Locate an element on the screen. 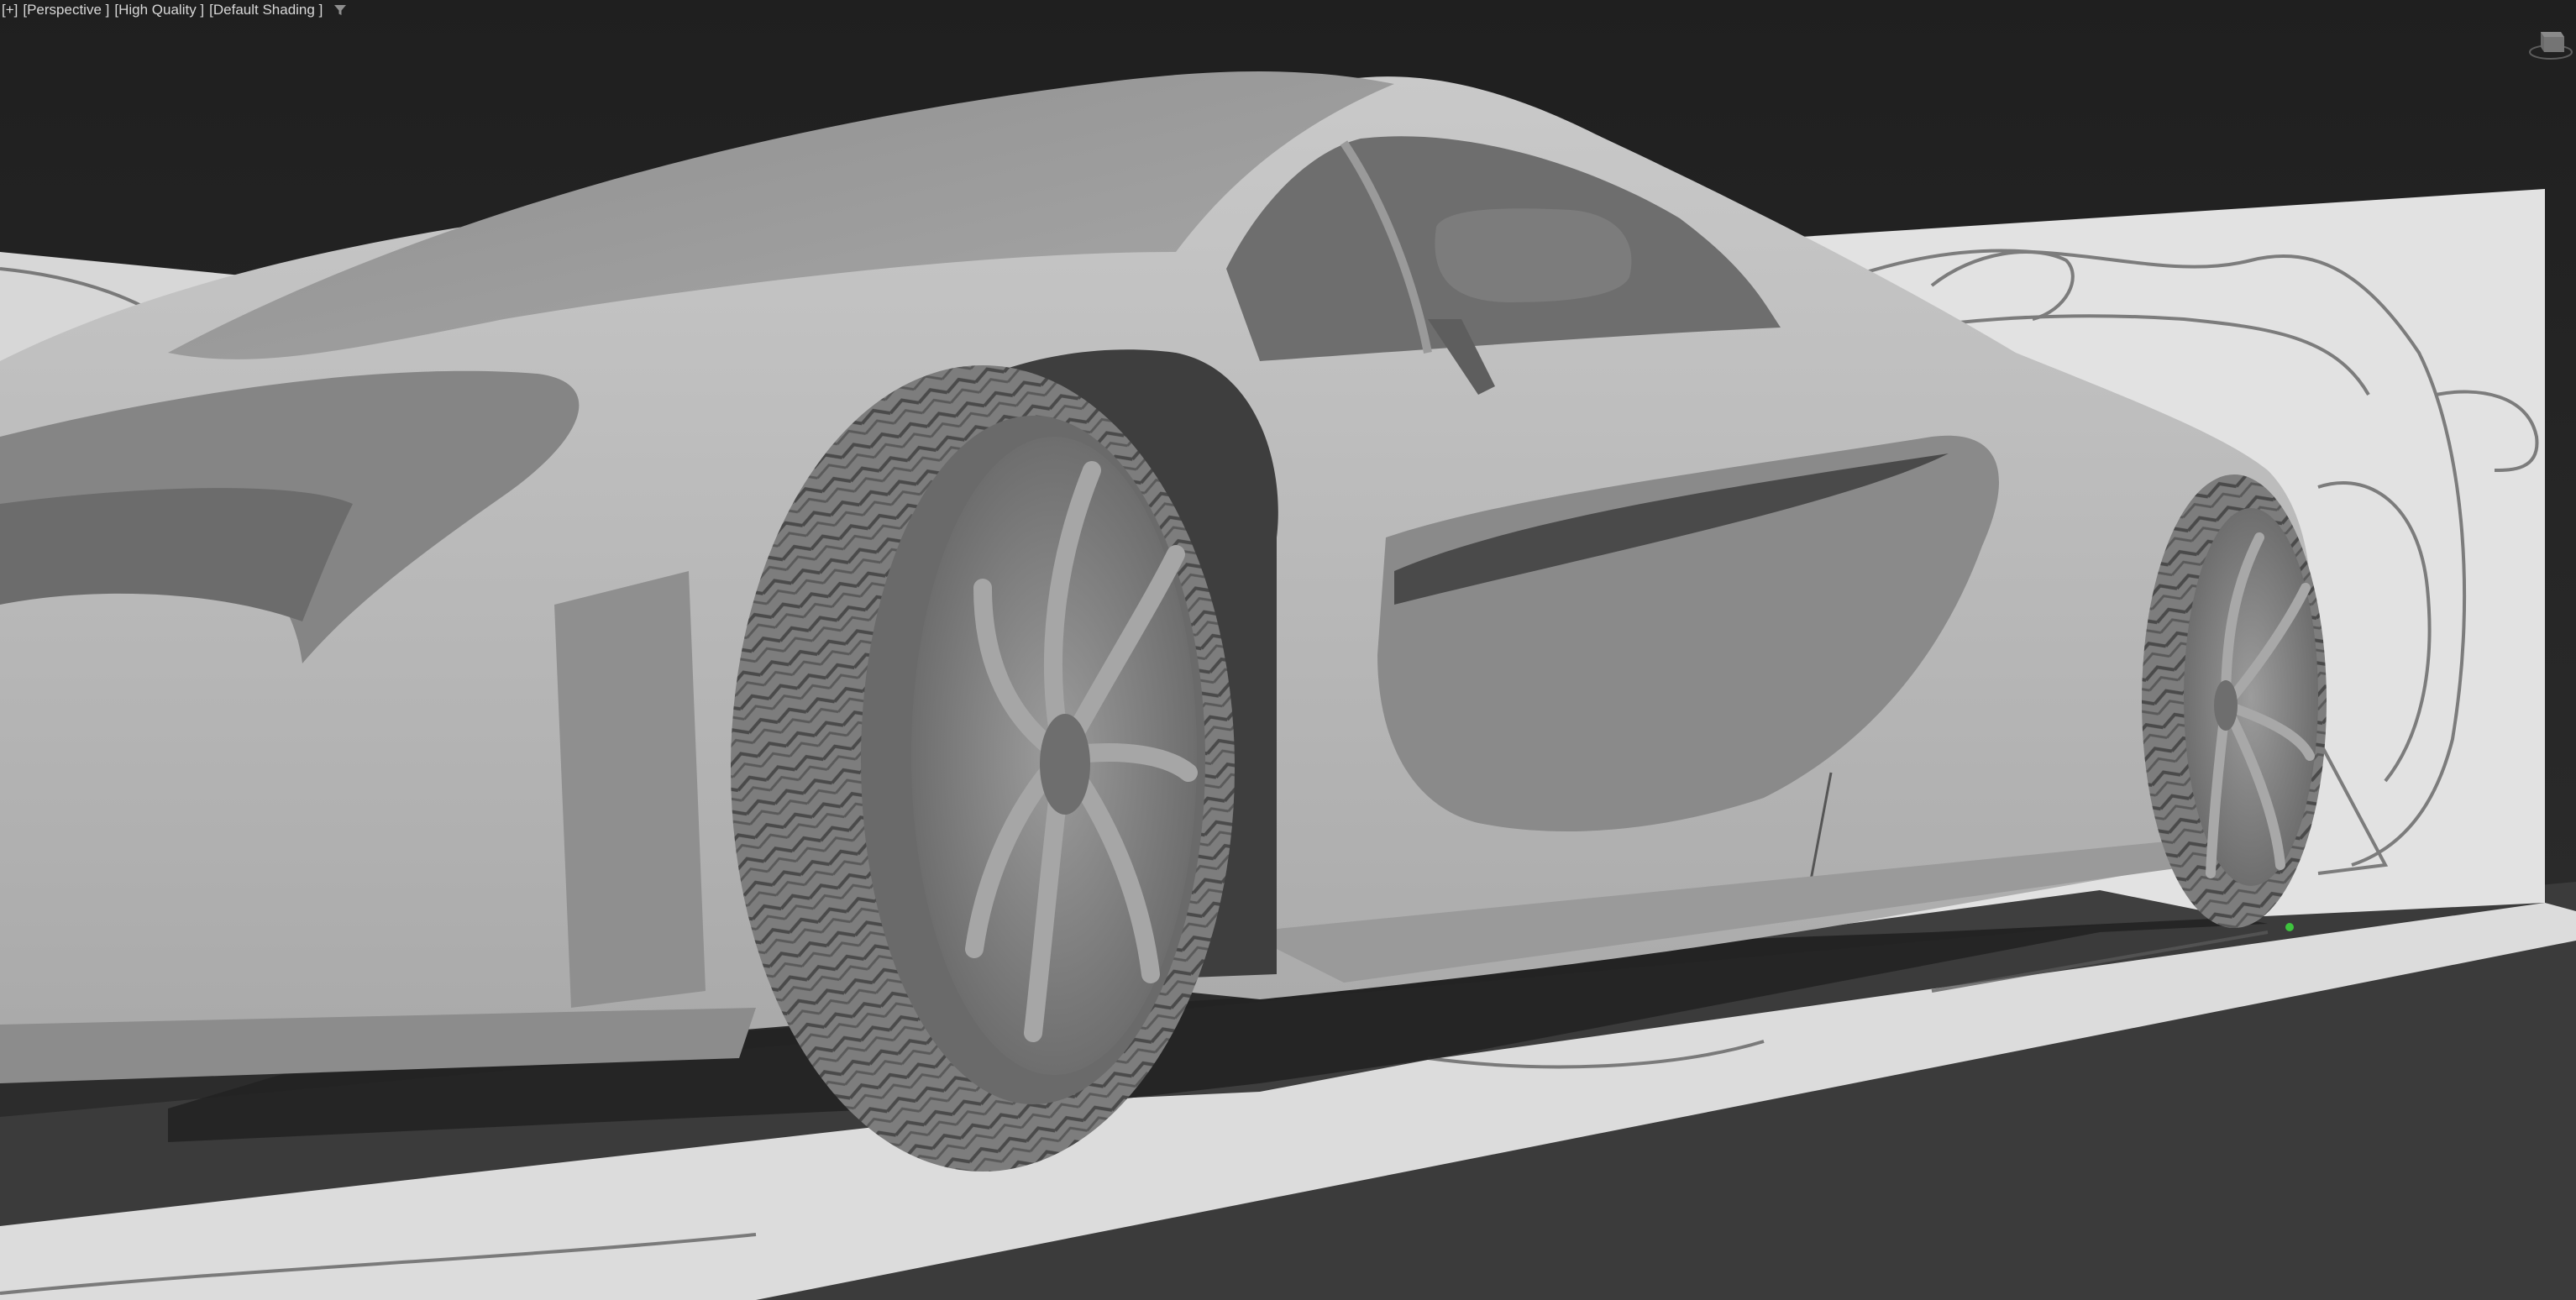 The width and height of the screenshot is (2576, 1300). front-hub is located at coordinates (1065, 765).